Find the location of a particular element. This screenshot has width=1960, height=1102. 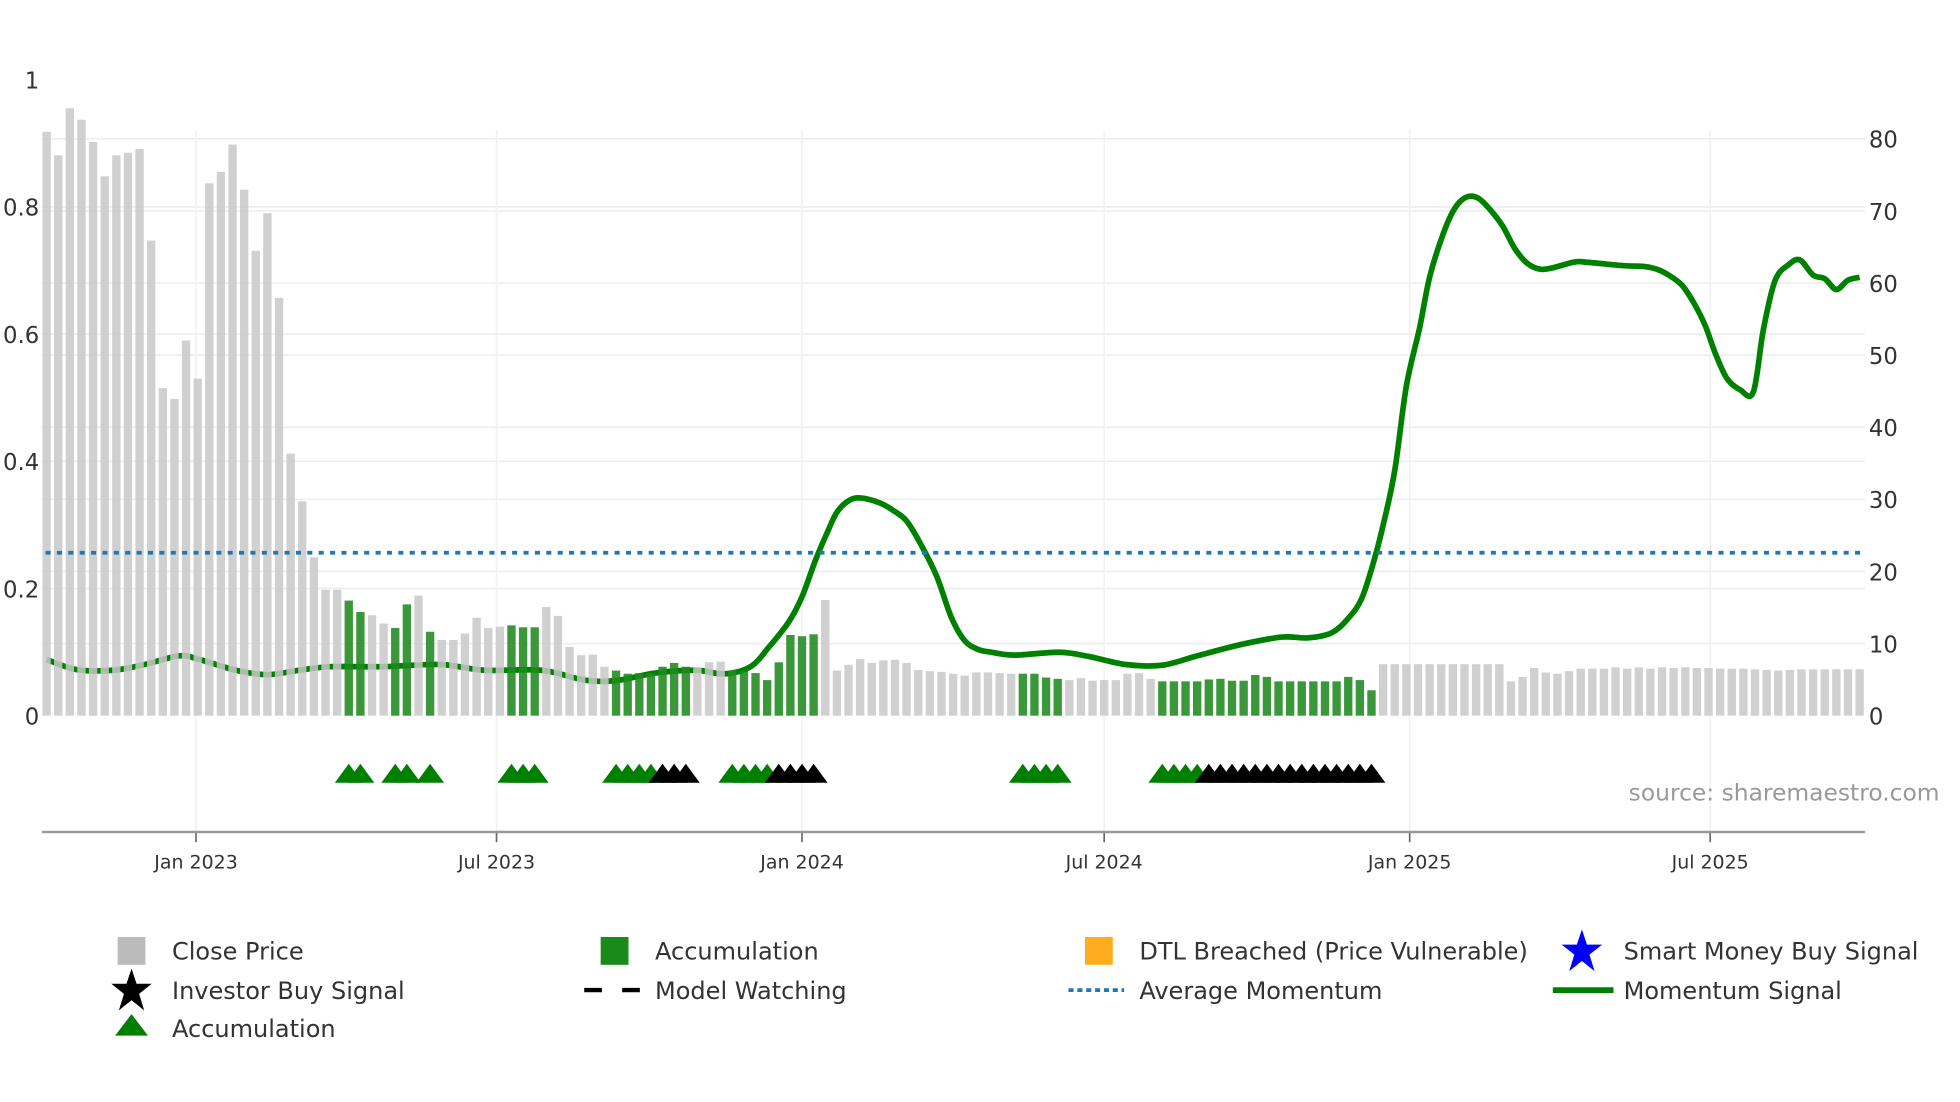

orange-square-icon is located at coordinates (1098, 950).